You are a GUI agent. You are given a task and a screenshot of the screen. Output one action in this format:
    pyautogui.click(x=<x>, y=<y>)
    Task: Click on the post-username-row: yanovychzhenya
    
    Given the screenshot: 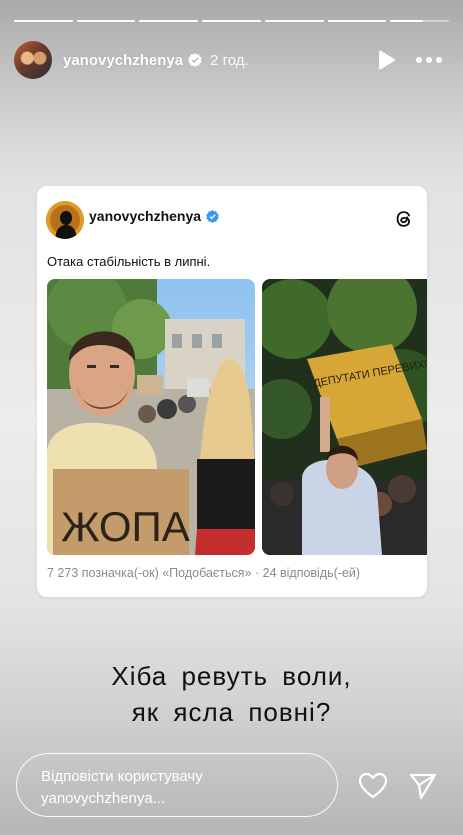 What is the action you would take?
    pyautogui.click(x=154, y=216)
    